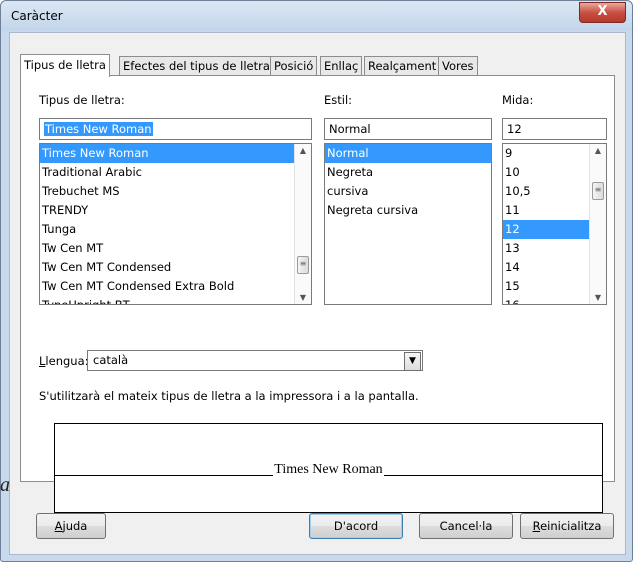  What do you see at coordinates (175, 129) in the screenshot?
I see `font-family-input: Times New Roman` at bounding box center [175, 129].